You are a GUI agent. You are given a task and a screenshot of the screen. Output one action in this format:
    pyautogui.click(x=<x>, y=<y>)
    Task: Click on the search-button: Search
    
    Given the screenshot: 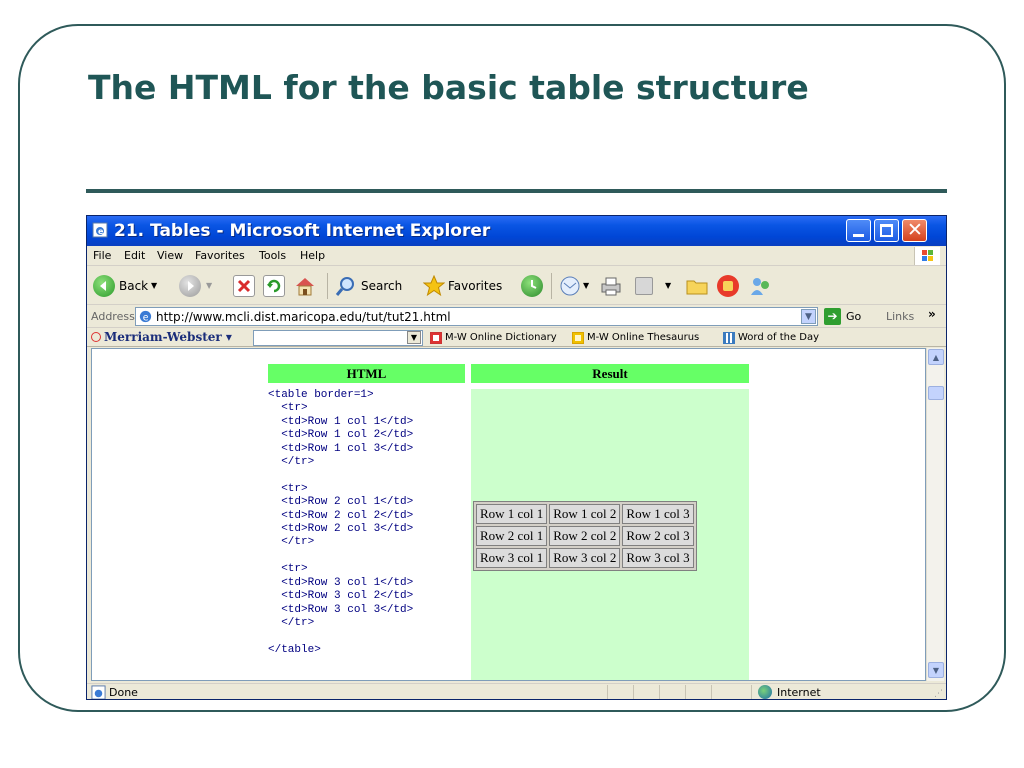 What is the action you would take?
    pyautogui.click(x=378, y=287)
    